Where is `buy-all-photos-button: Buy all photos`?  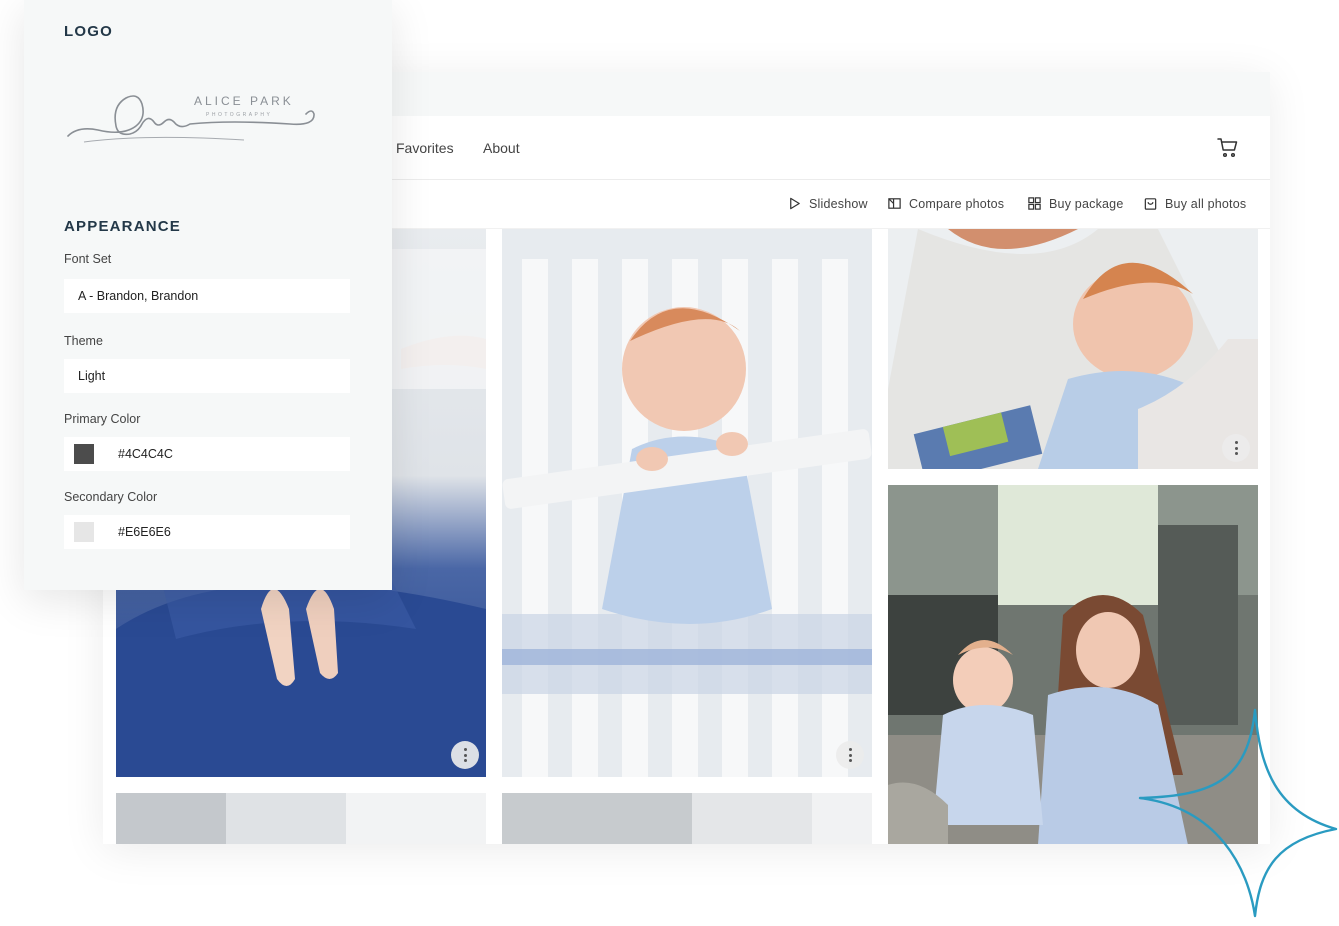 buy-all-photos-button: Buy all photos is located at coordinates (1194, 203).